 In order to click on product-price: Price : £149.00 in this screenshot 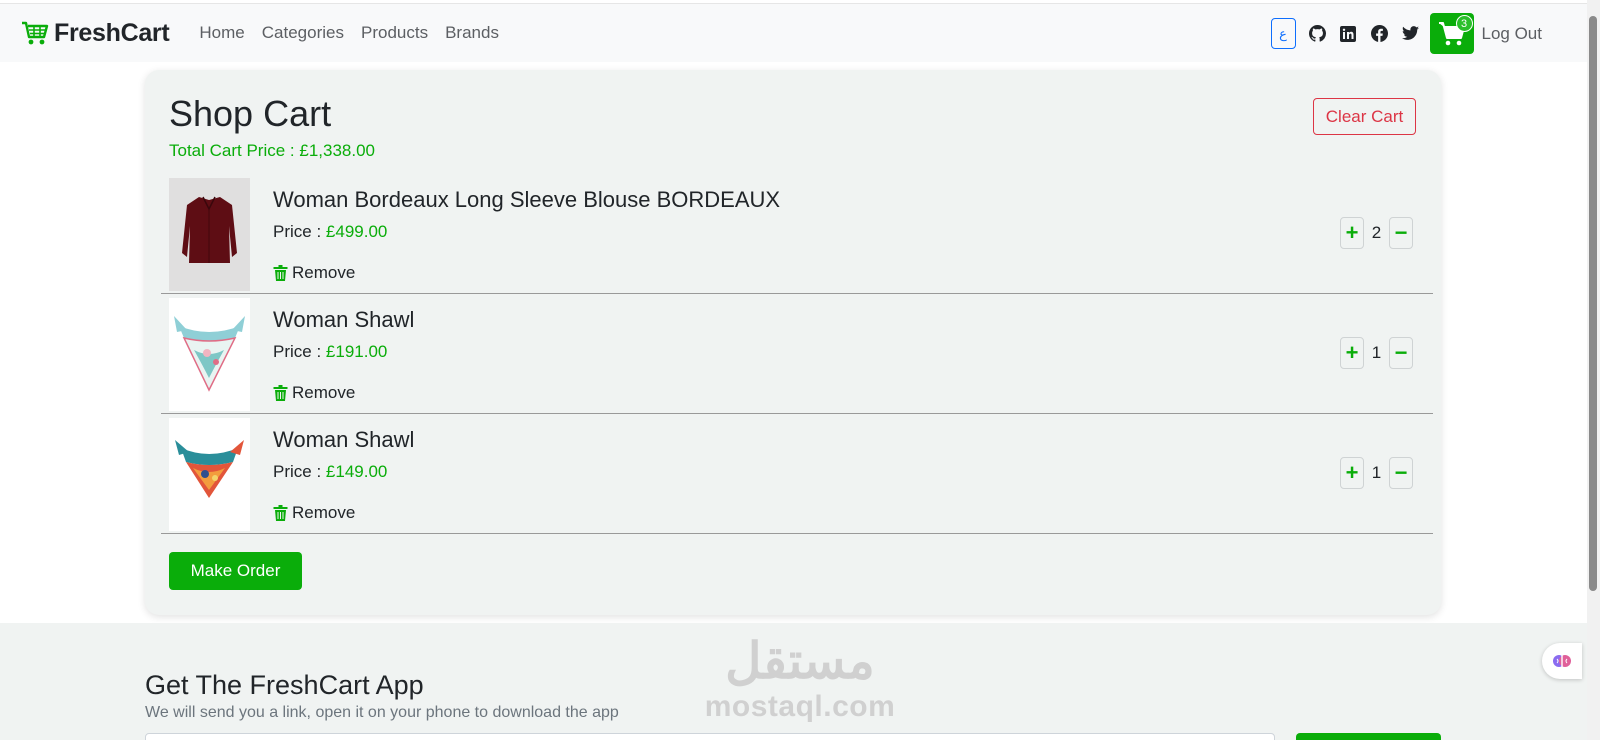, I will do `click(330, 472)`.